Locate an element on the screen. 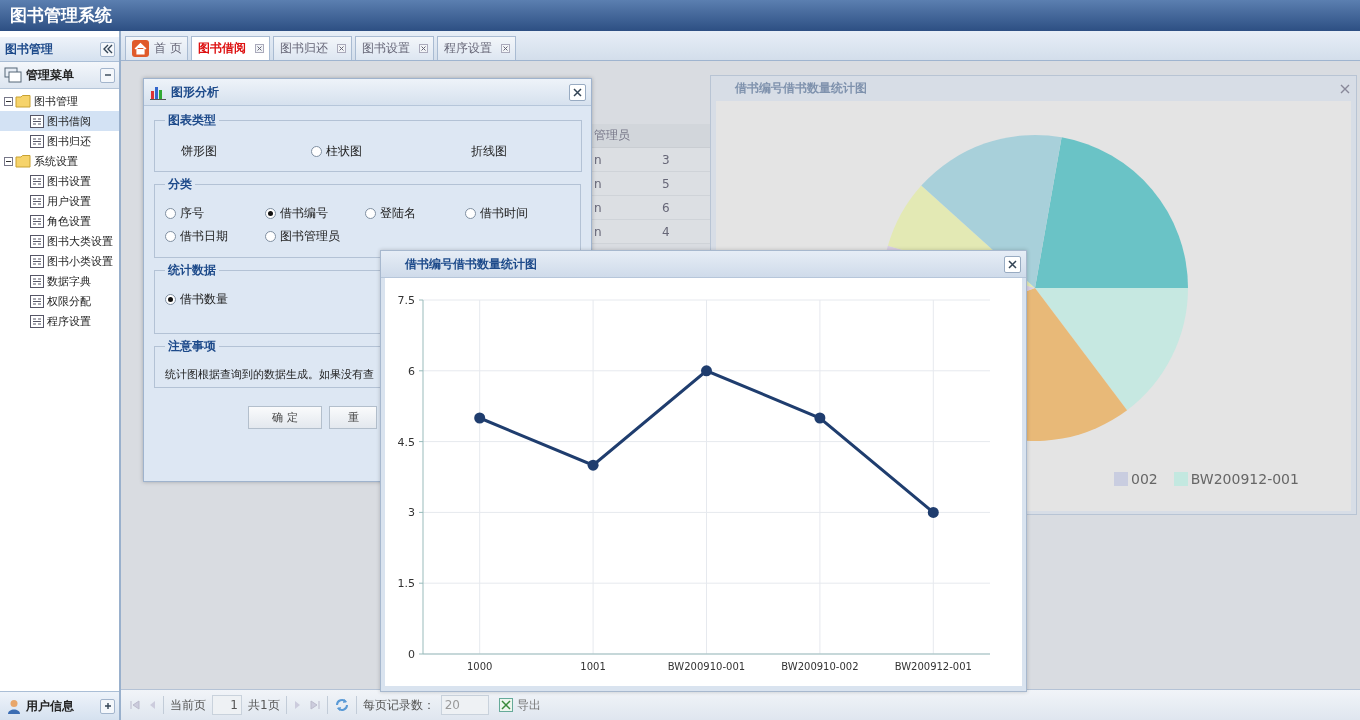  radio-option: 序号 is located at coordinates (215, 213).